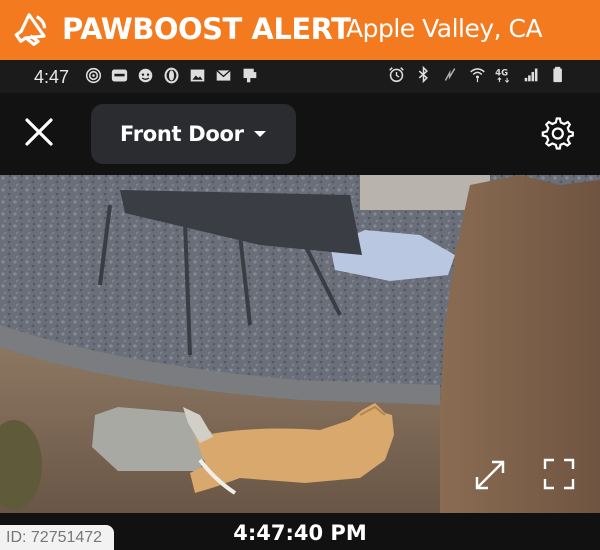  What do you see at coordinates (250, 75) in the screenshot?
I see `device-icon` at bounding box center [250, 75].